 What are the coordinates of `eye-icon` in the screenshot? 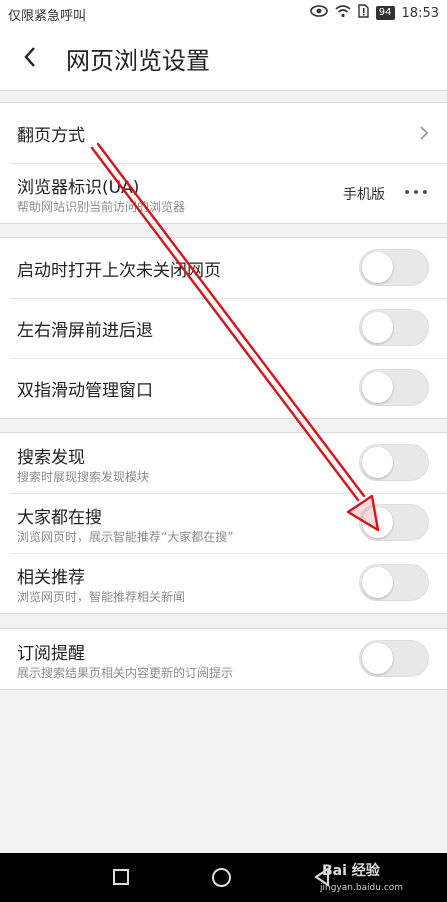 It's located at (318, 13).